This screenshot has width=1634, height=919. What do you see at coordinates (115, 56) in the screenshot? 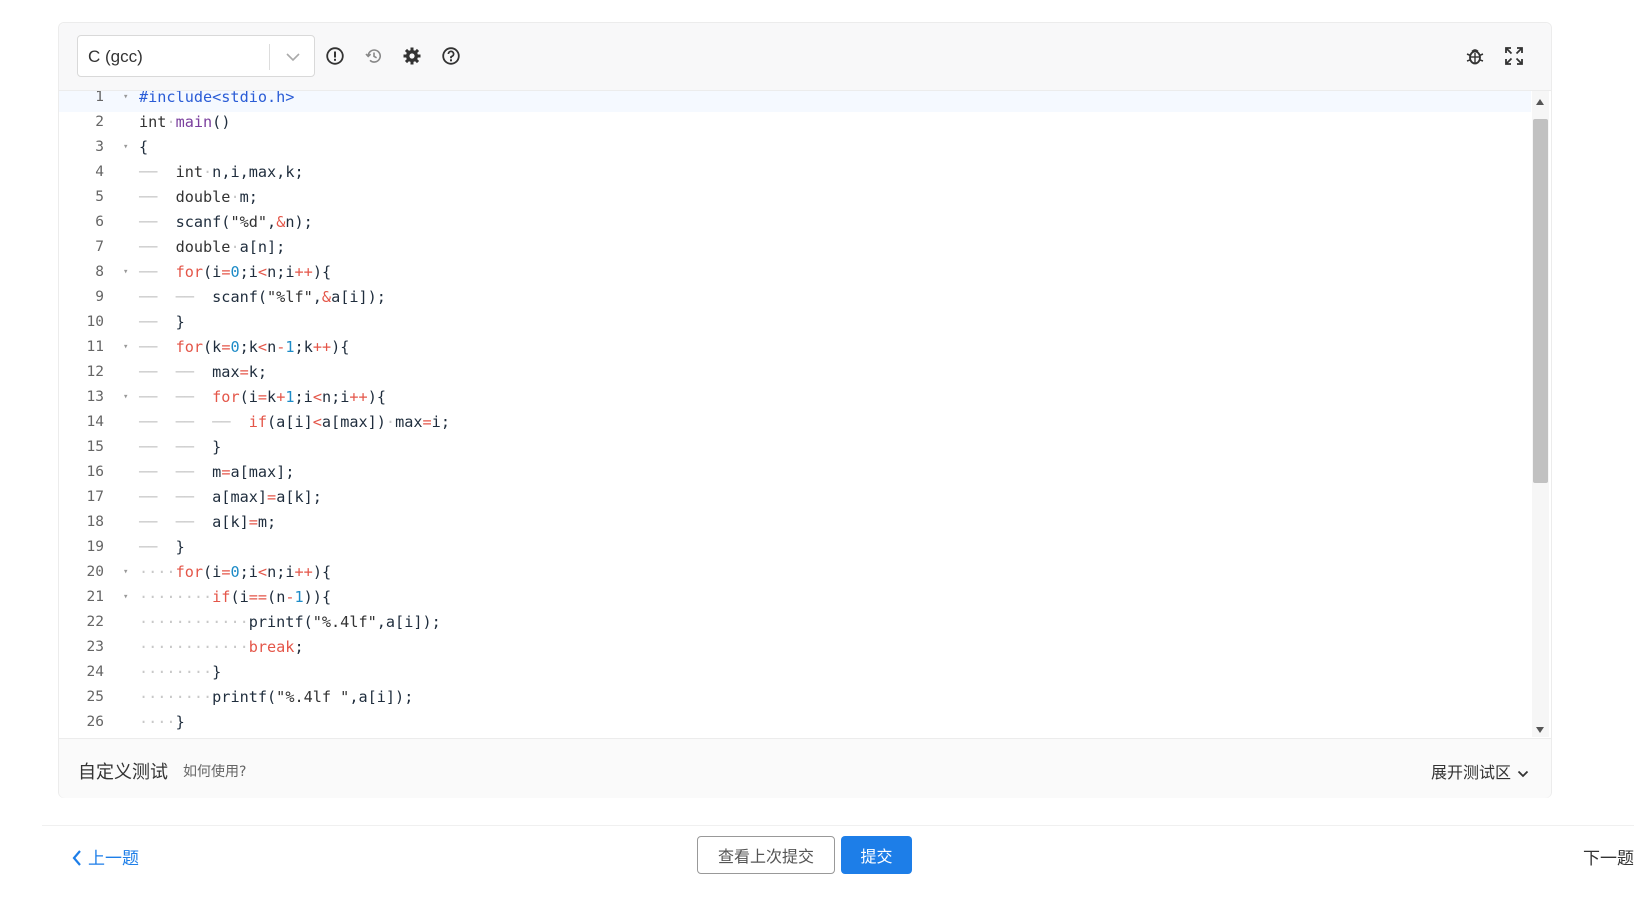
I see `language-value: C (gcc)` at bounding box center [115, 56].